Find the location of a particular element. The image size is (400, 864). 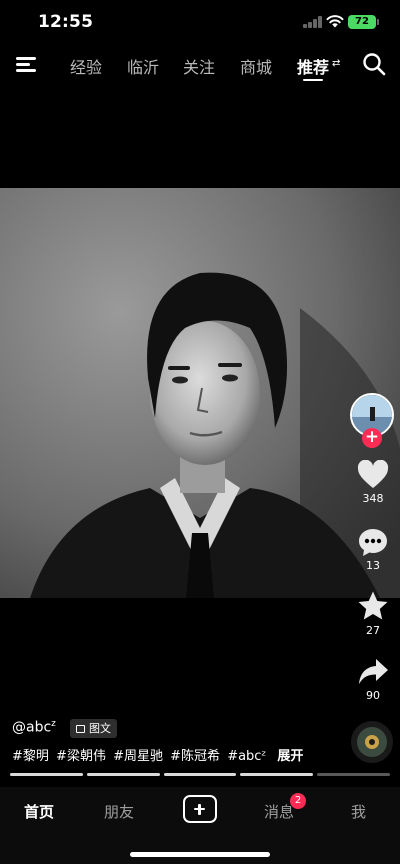

like-count: 348 is located at coordinates (373, 498).